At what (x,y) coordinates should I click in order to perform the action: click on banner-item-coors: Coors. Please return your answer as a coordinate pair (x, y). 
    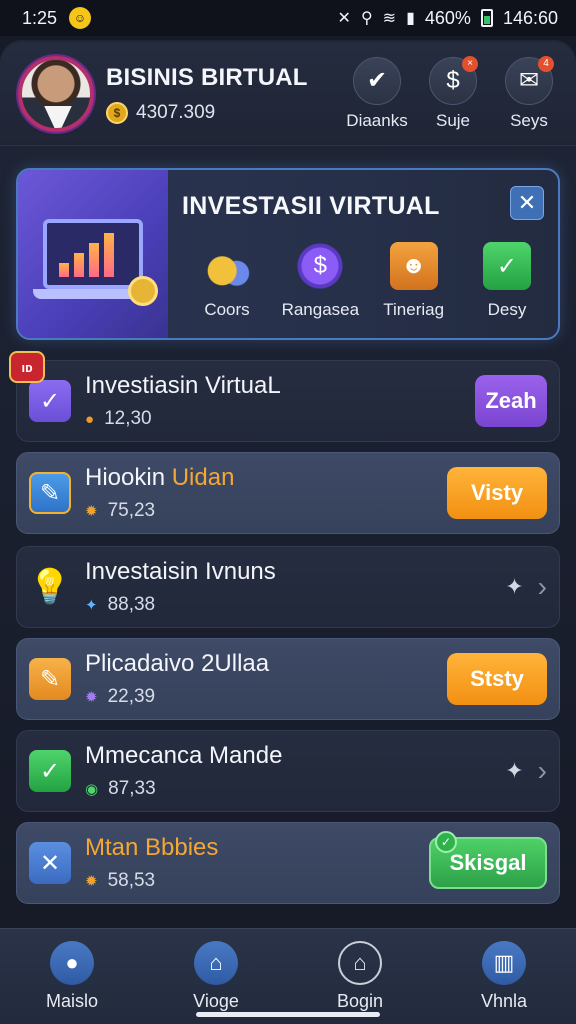
    Looking at the image, I should click on (227, 281).